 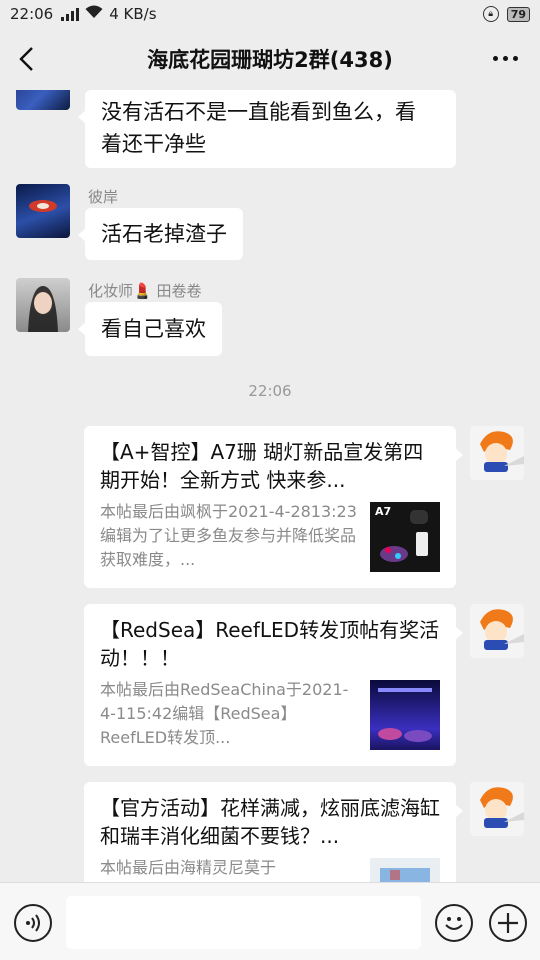 I want to click on page-title: 海底花园珊瑚坊2群(438), so click(x=270, y=60).